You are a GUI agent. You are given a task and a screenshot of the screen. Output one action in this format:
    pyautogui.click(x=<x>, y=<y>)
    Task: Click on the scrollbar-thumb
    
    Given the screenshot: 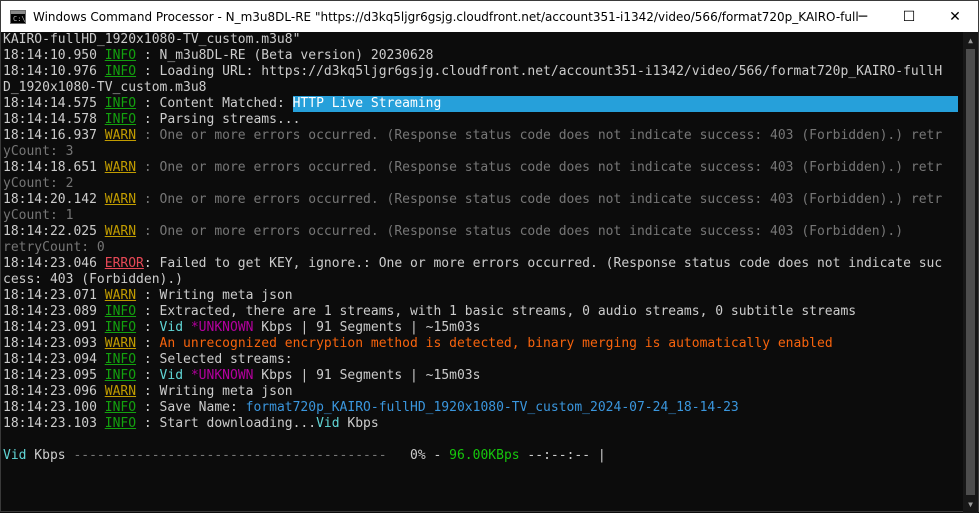 What is the action you would take?
    pyautogui.click(x=970, y=272)
    